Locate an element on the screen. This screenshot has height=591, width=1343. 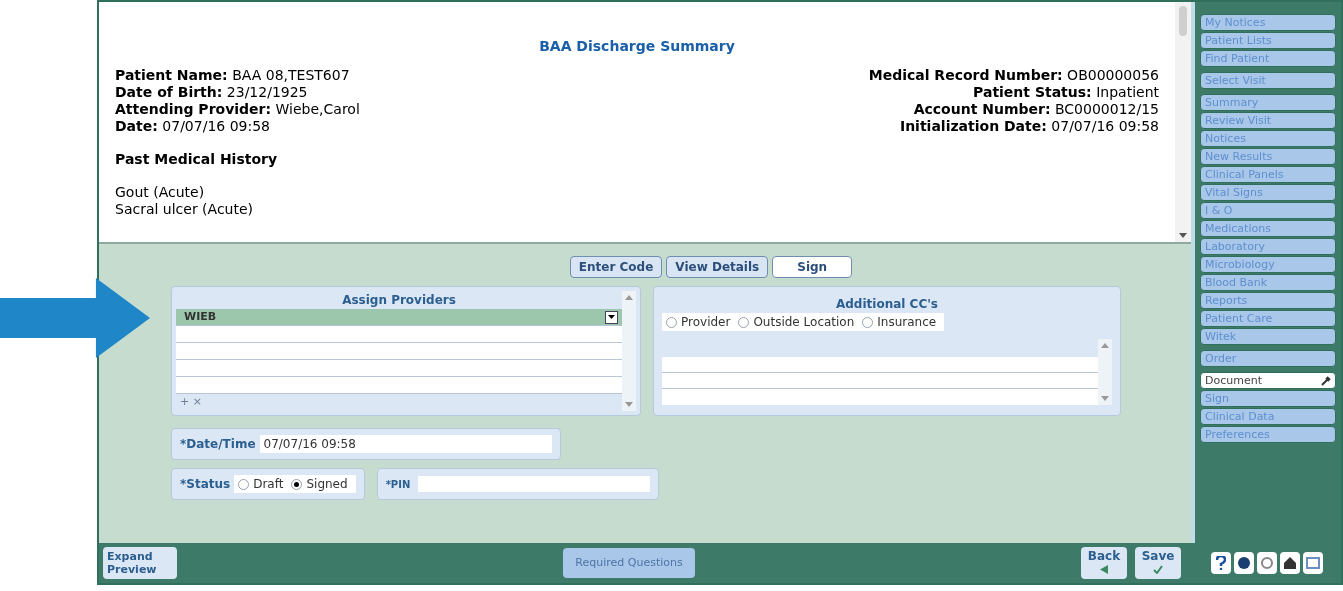
toolbar-tab: Sign is located at coordinates (812, 267).